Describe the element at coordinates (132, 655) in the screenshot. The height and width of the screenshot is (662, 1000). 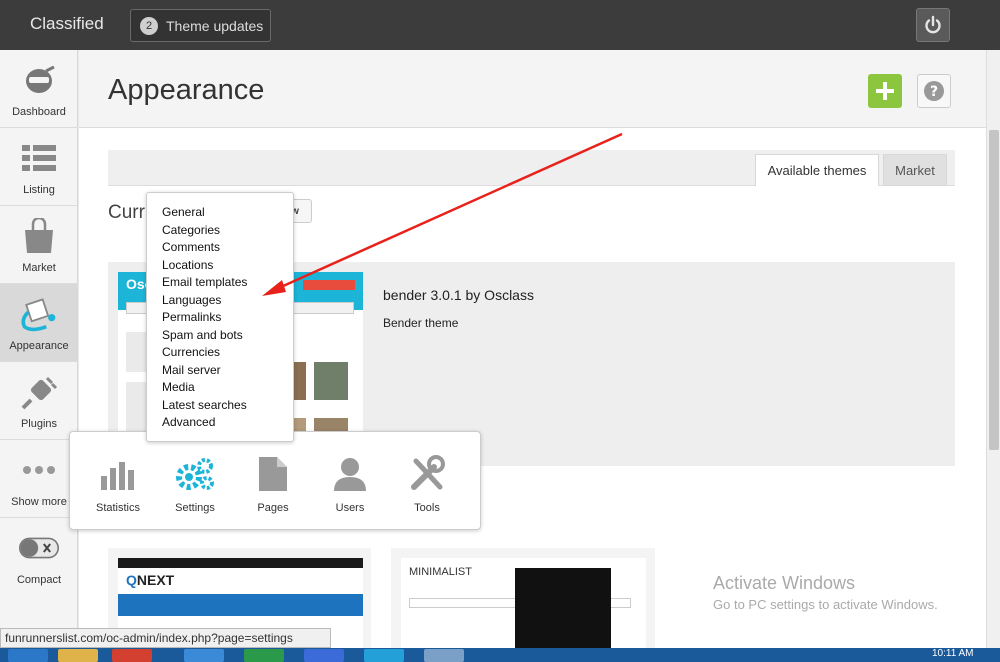
I see `chrome-taskbar-icon` at that location.